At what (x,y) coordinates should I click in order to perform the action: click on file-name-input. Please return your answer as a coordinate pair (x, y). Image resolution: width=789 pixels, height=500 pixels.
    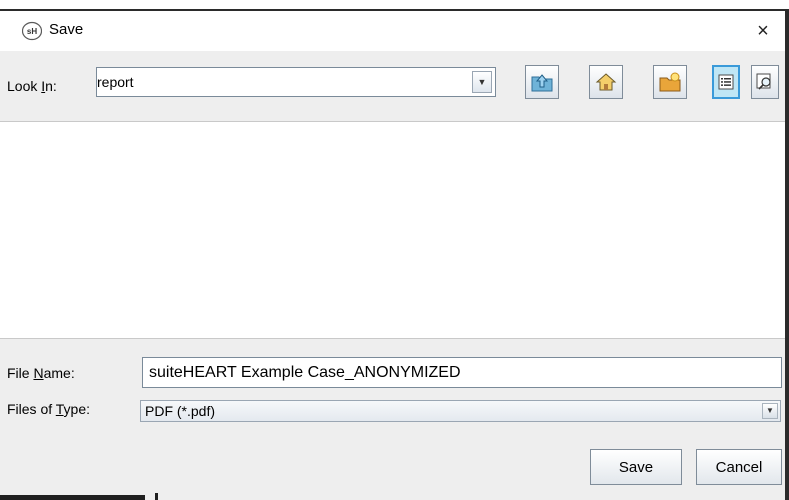
    Looking at the image, I should click on (462, 372).